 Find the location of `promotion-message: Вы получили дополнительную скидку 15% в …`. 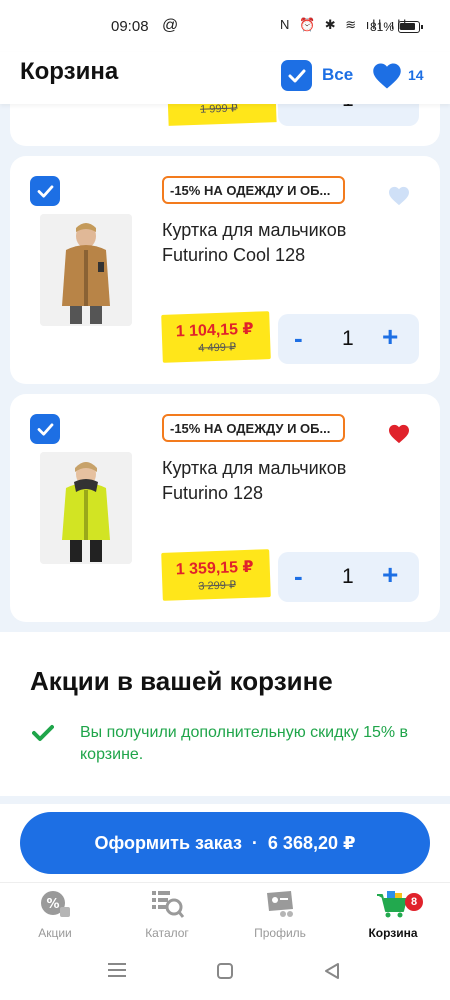

promotion-message: Вы получили дополнительную скидку 15% в … is located at coordinates (244, 743).